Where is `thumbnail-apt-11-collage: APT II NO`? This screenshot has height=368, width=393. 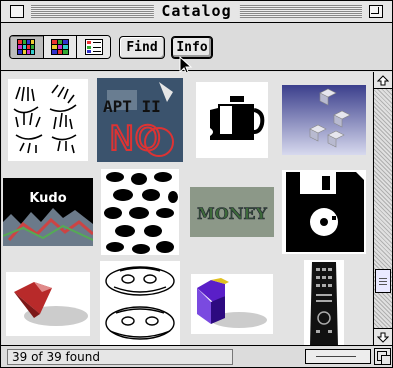
thumbnail-apt-11-collage: APT II NO is located at coordinates (140, 120).